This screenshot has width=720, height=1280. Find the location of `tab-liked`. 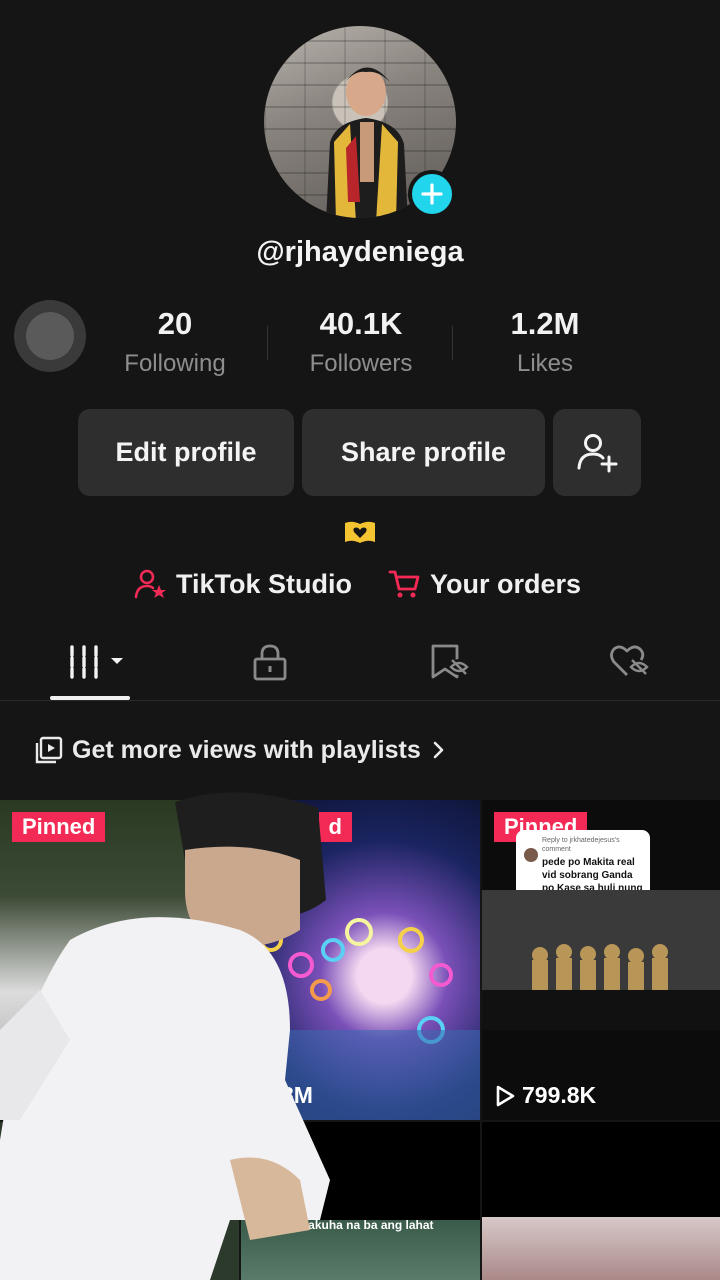

tab-liked is located at coordinates (630, 662).